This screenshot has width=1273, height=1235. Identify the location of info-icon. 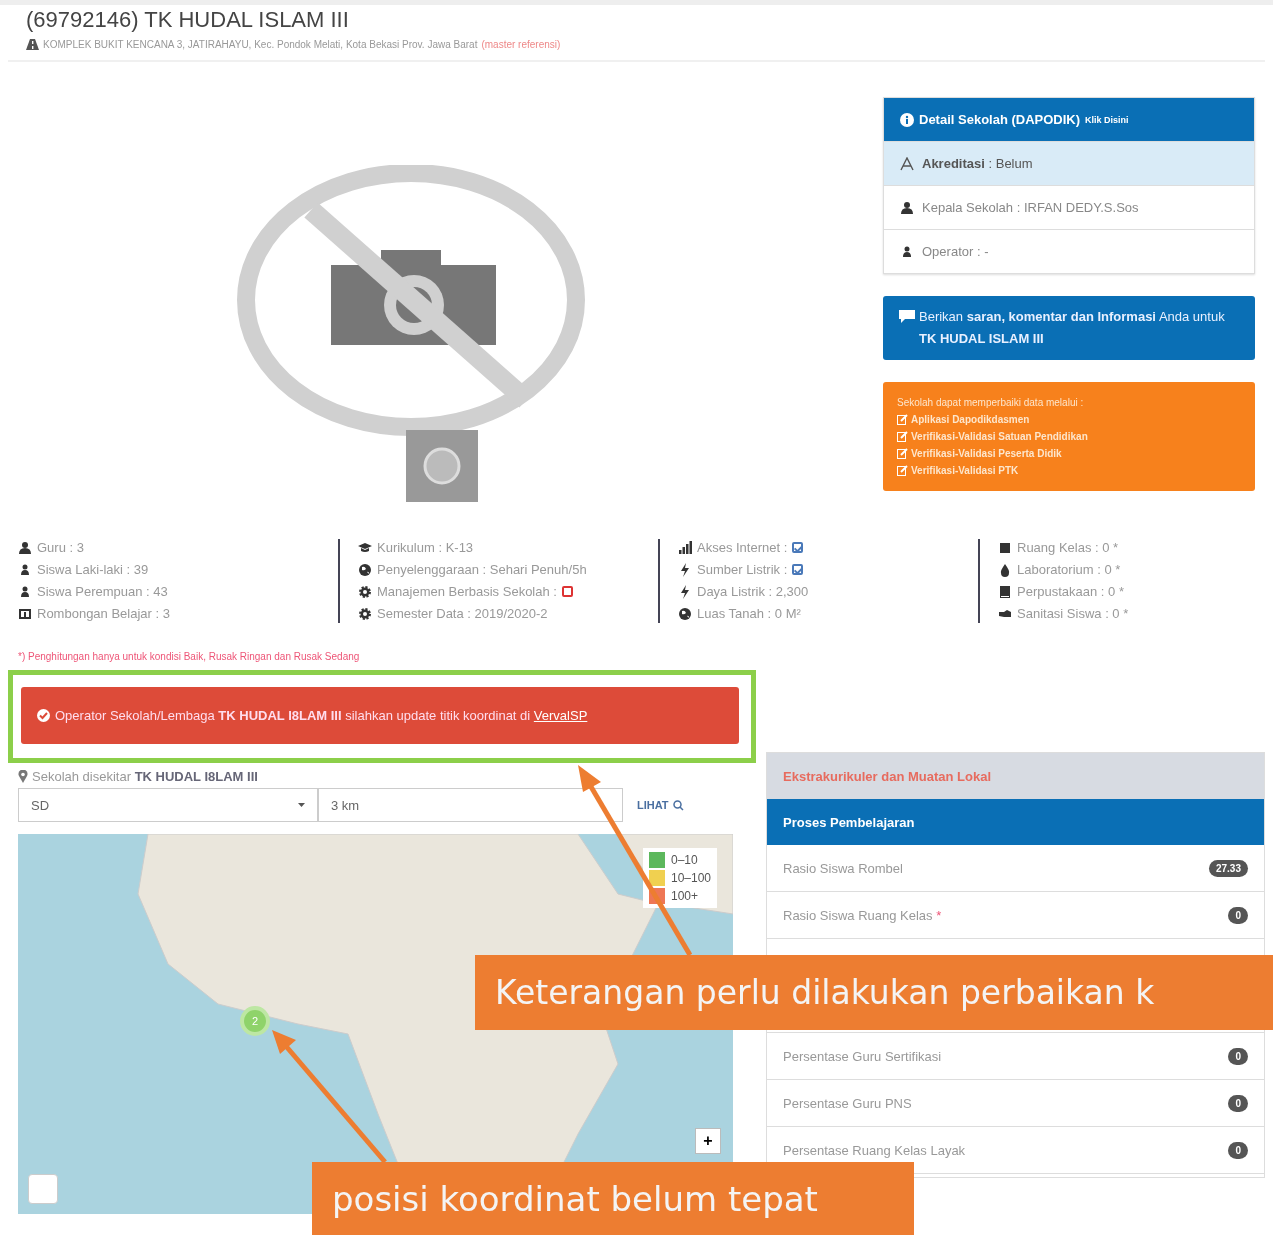
(907, 119).